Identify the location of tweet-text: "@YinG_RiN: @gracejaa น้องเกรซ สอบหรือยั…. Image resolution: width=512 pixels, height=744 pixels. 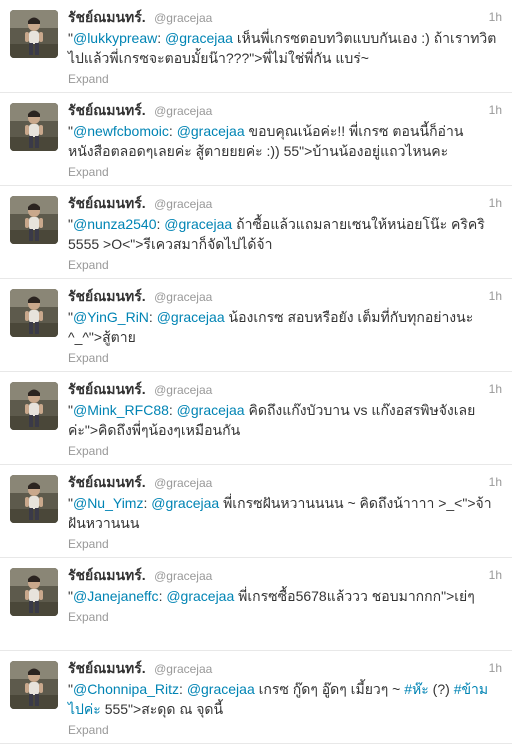
(285, 327).